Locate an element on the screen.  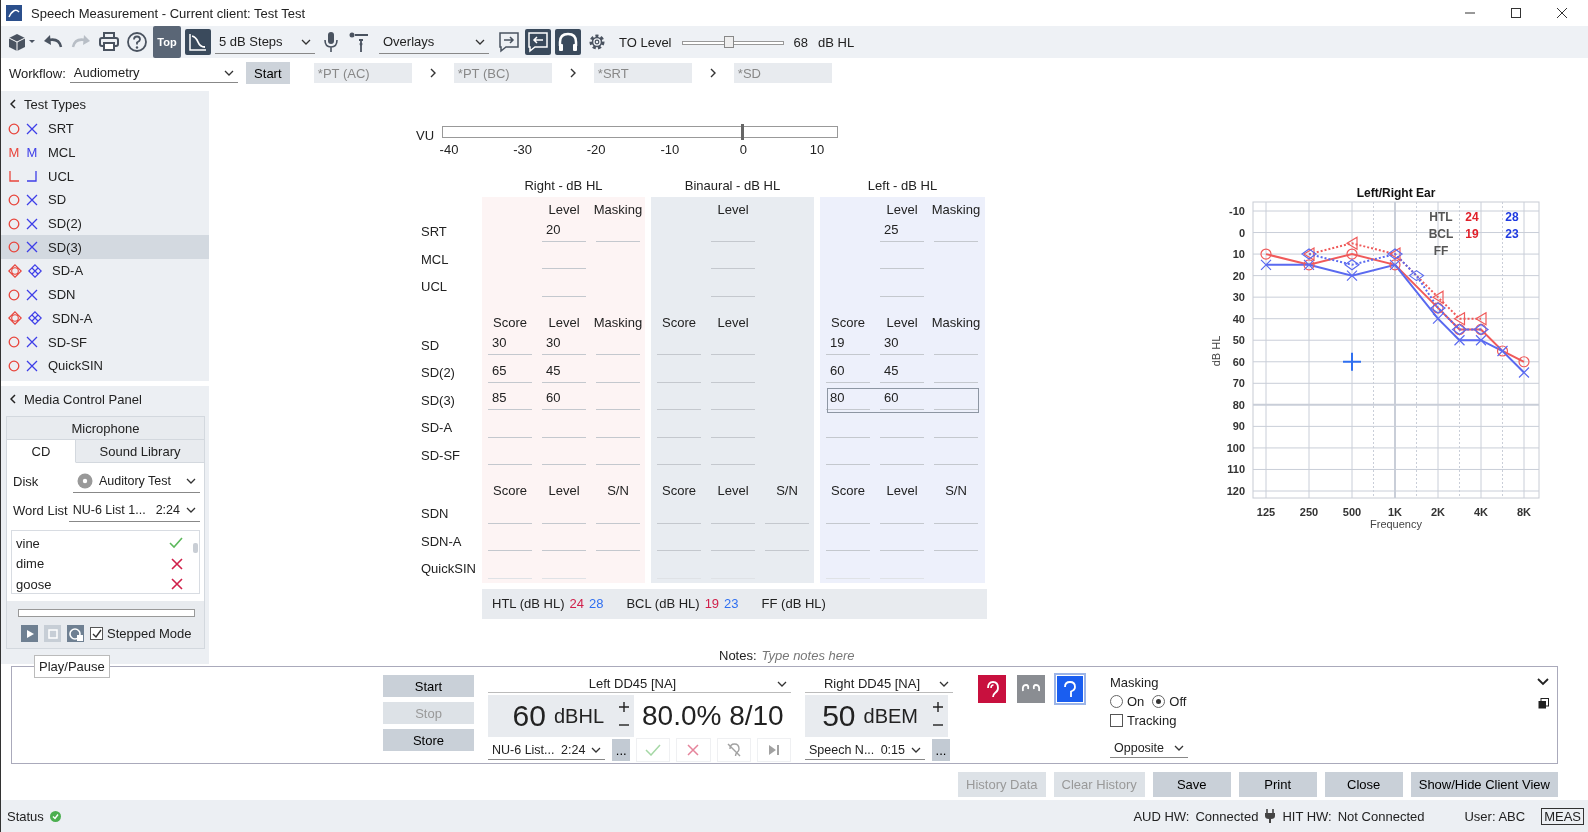
close-icon is located at coordinates (1562, 13).